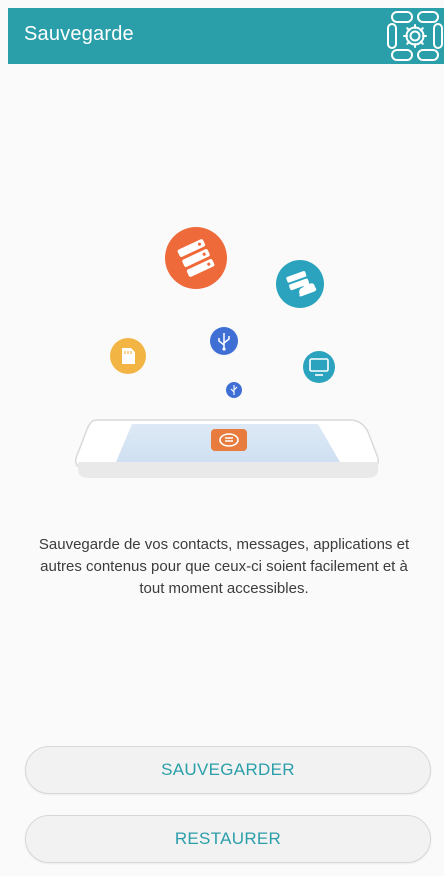 This screenshot has height=876, width=444. I want to click on restore-button: RESTAURER, so click(228, 839).